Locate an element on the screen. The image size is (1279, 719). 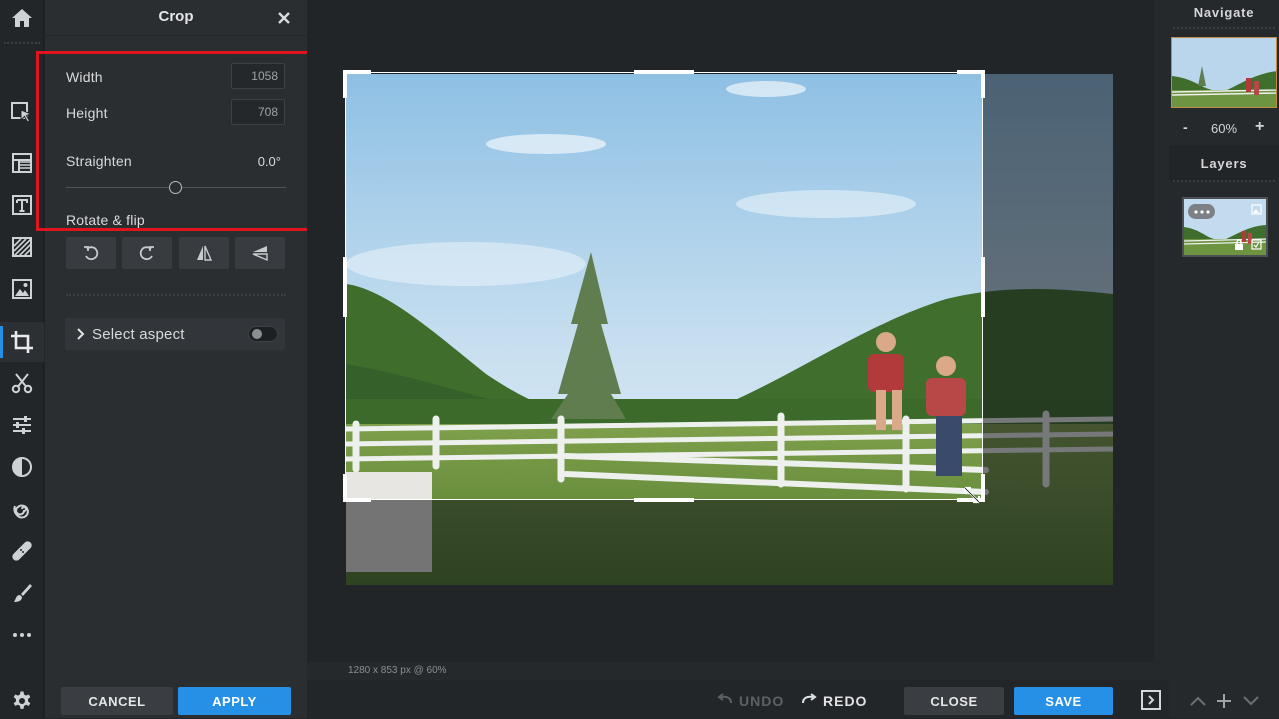
undo-button: UNDO is located at coordinates (761, 701).